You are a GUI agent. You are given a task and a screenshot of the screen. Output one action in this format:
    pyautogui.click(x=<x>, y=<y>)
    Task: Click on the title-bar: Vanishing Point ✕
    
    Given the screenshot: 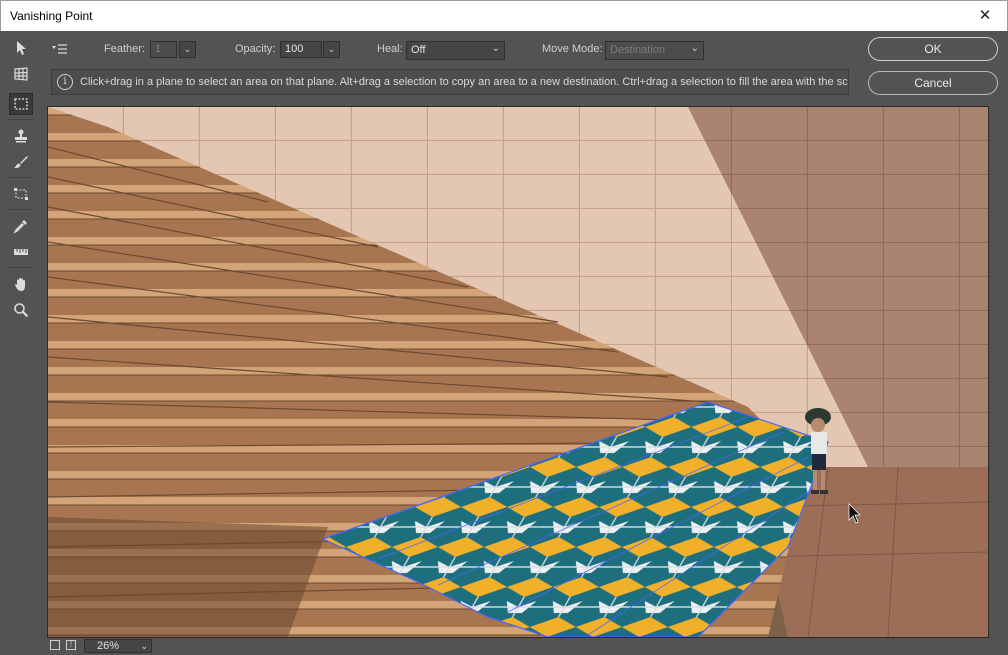 What is the action you would take?
    pyautogui.click(x=504, y=15)
    